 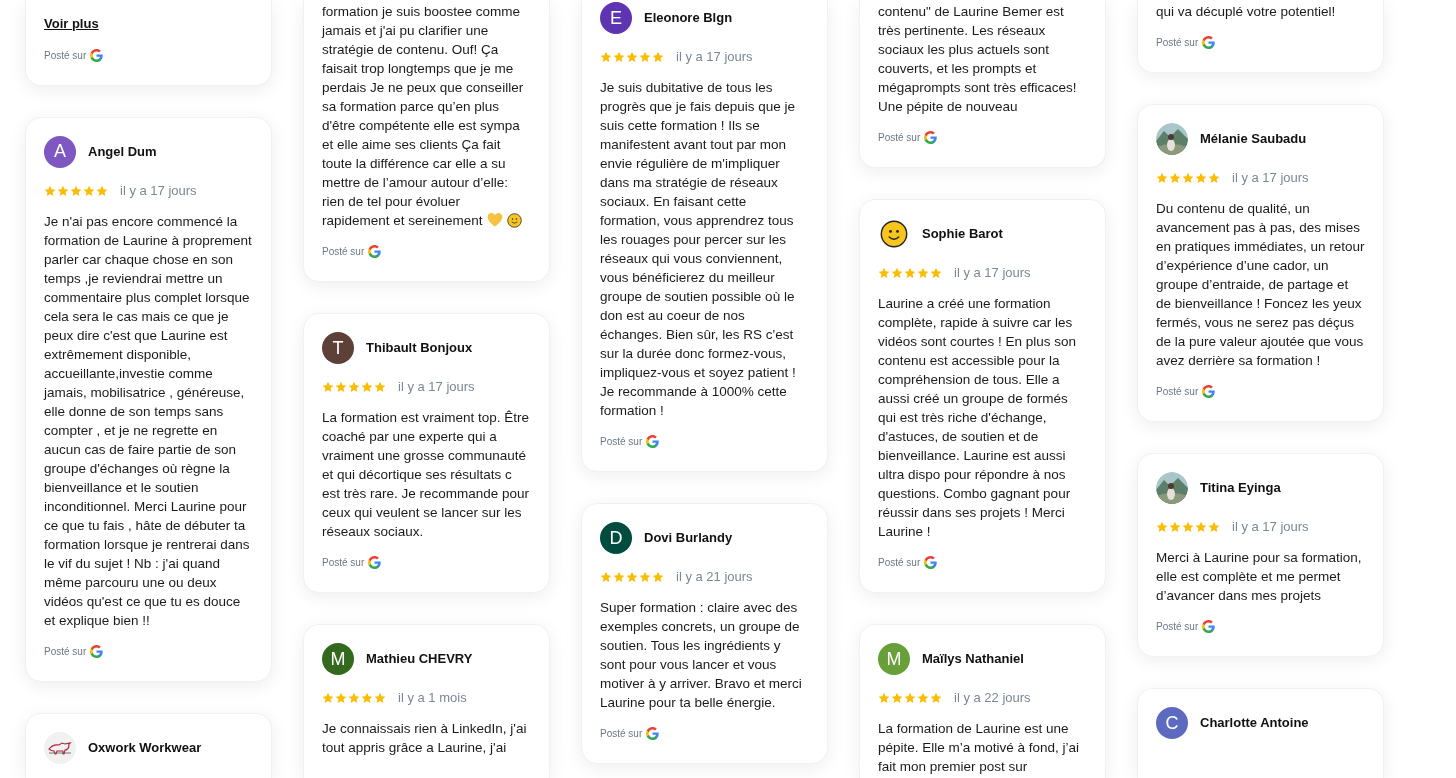 I want to click on smiley-avatar-icon, so click(x=894, y=234).